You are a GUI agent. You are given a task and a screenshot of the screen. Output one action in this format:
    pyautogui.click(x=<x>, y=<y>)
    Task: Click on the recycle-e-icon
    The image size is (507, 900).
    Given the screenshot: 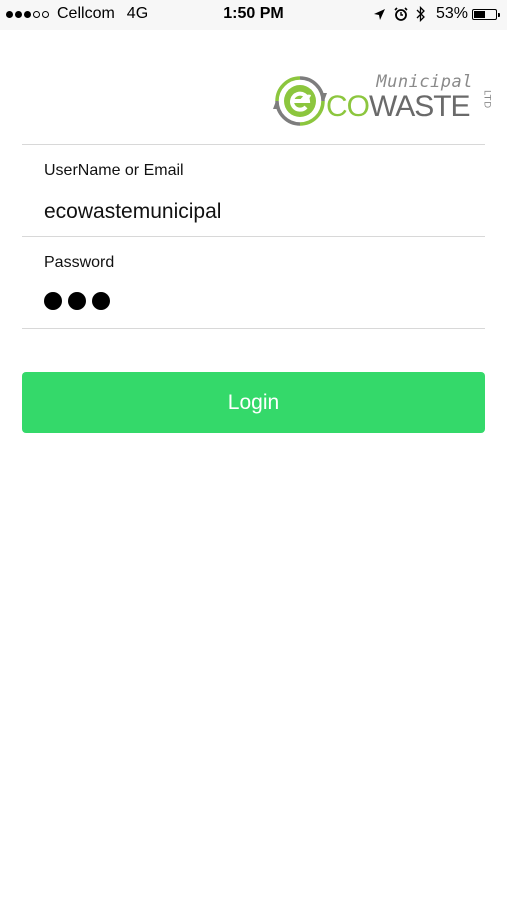 What is the action you would take?
    pyautogui.click(x=300, y=101)
    